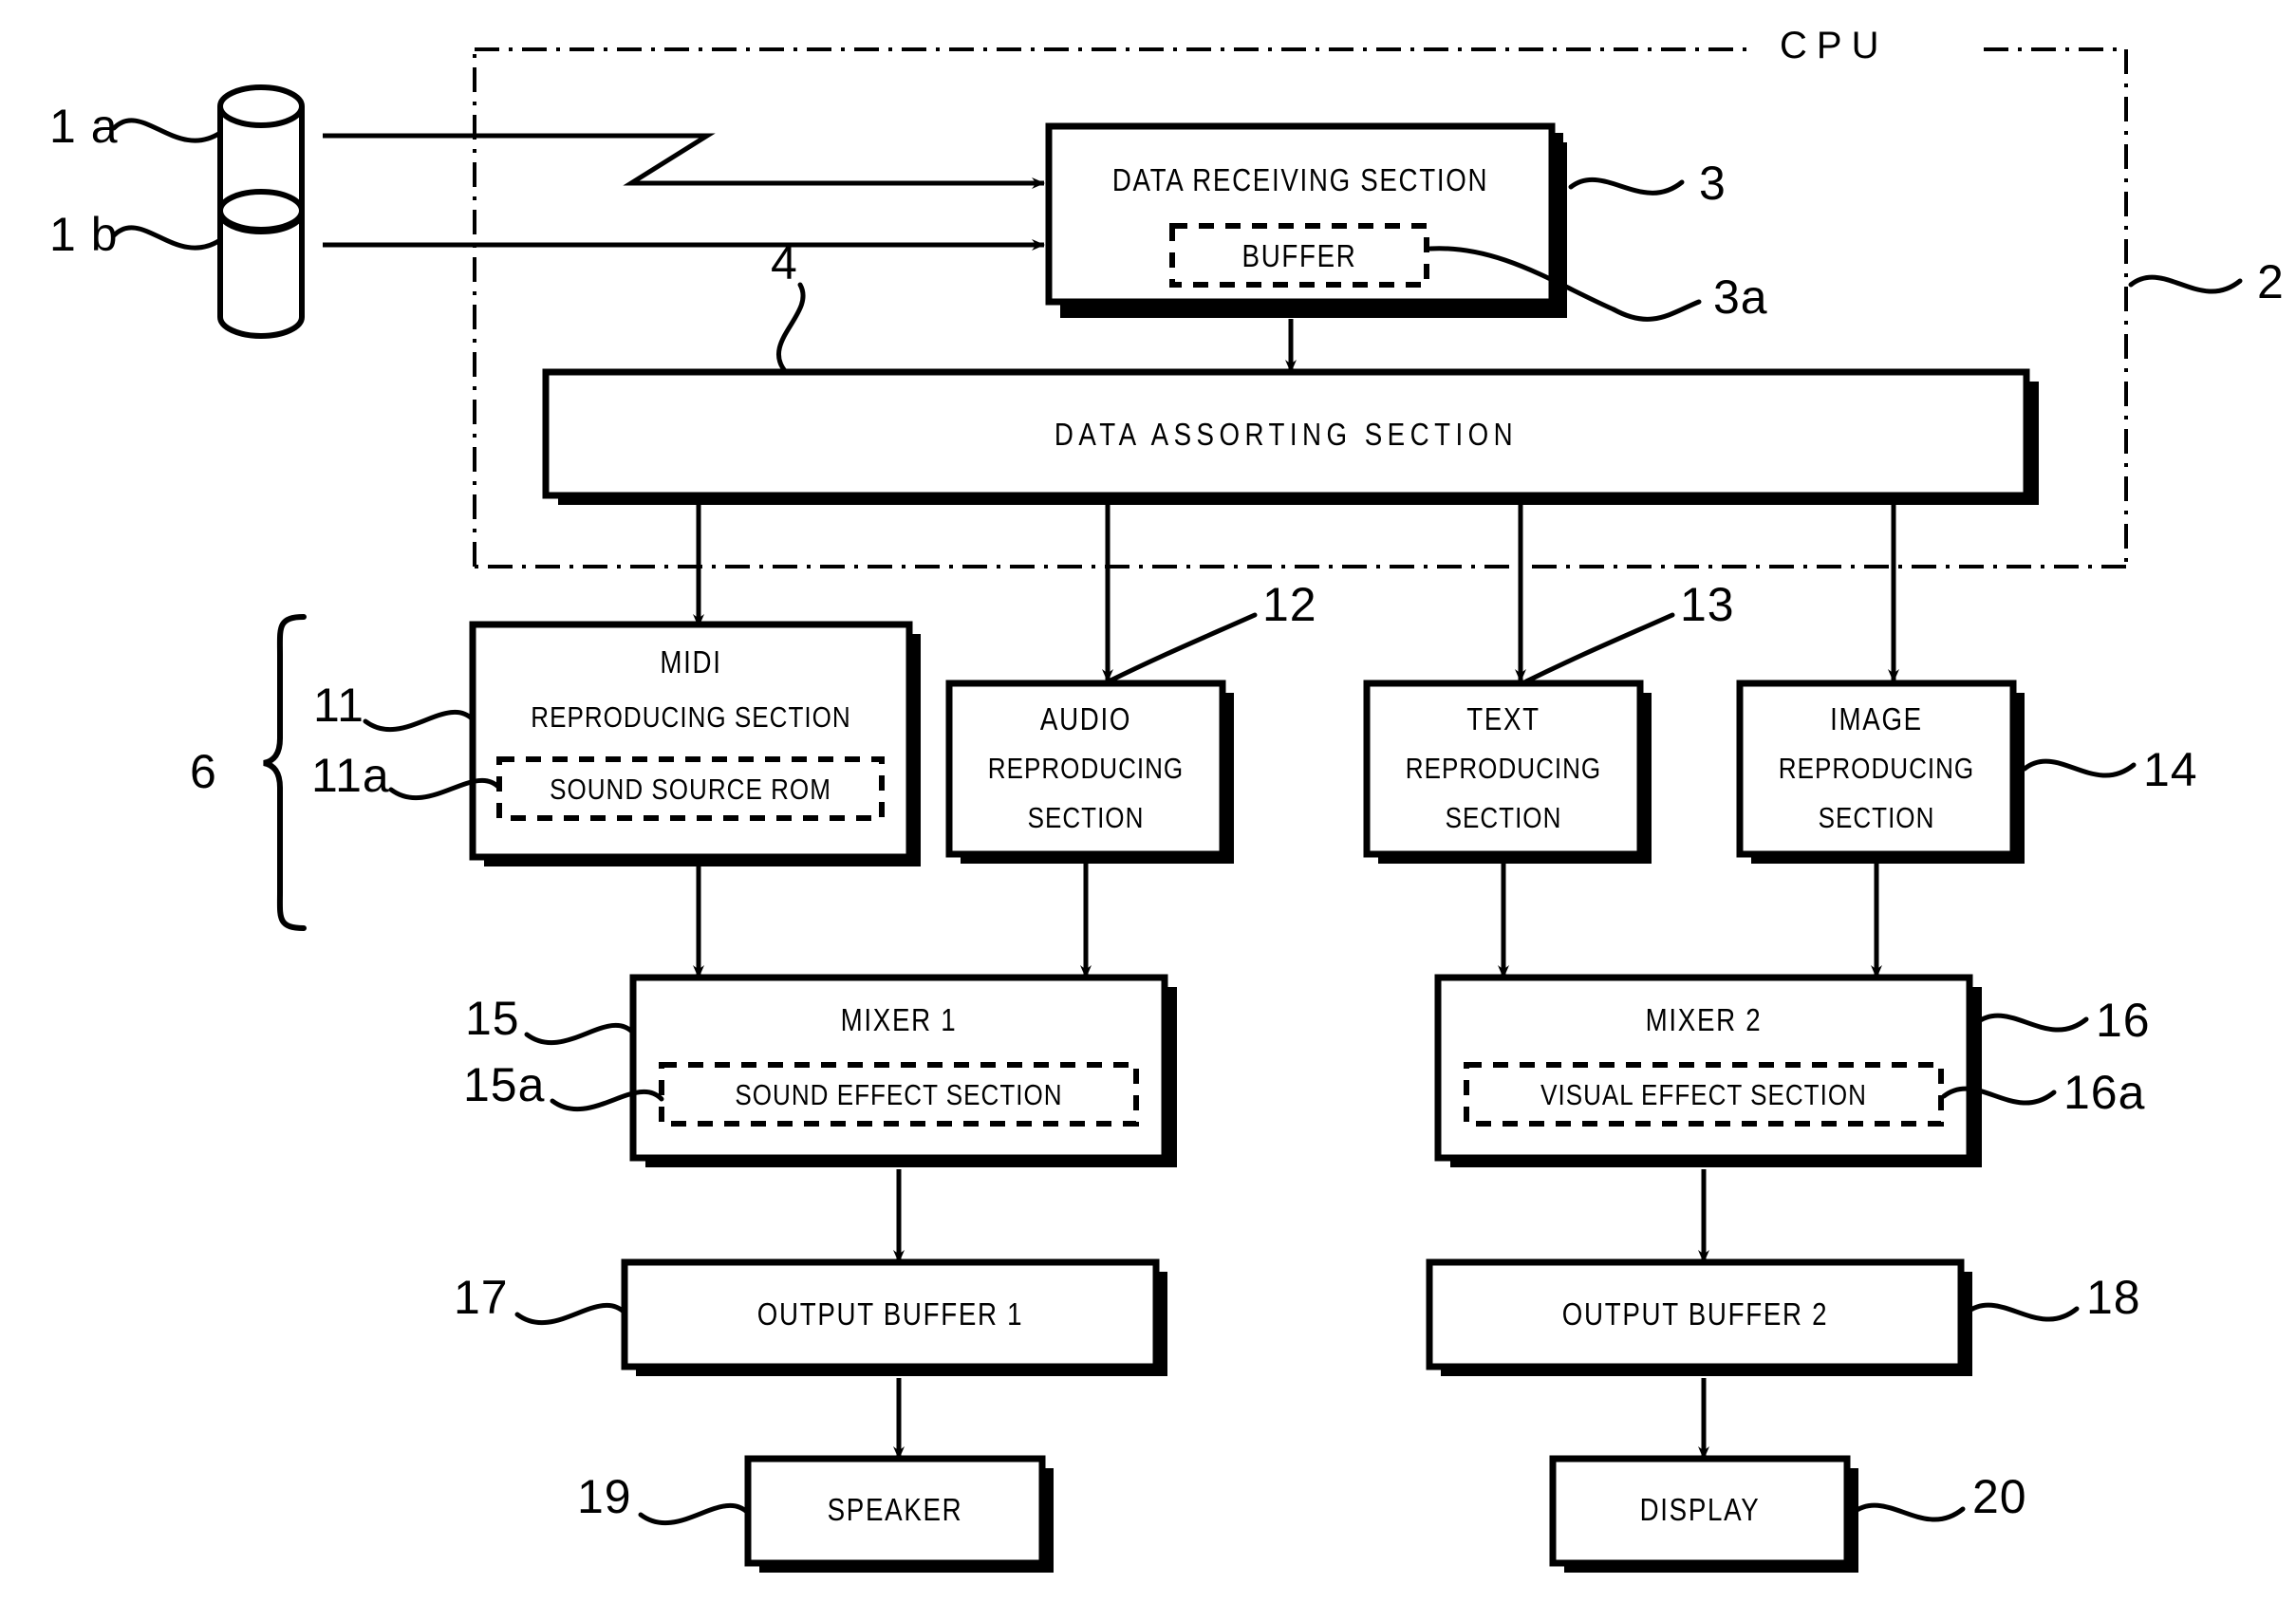  I want to click on mixer-to-outputbuffer-arrows, so click(1301, 1216).